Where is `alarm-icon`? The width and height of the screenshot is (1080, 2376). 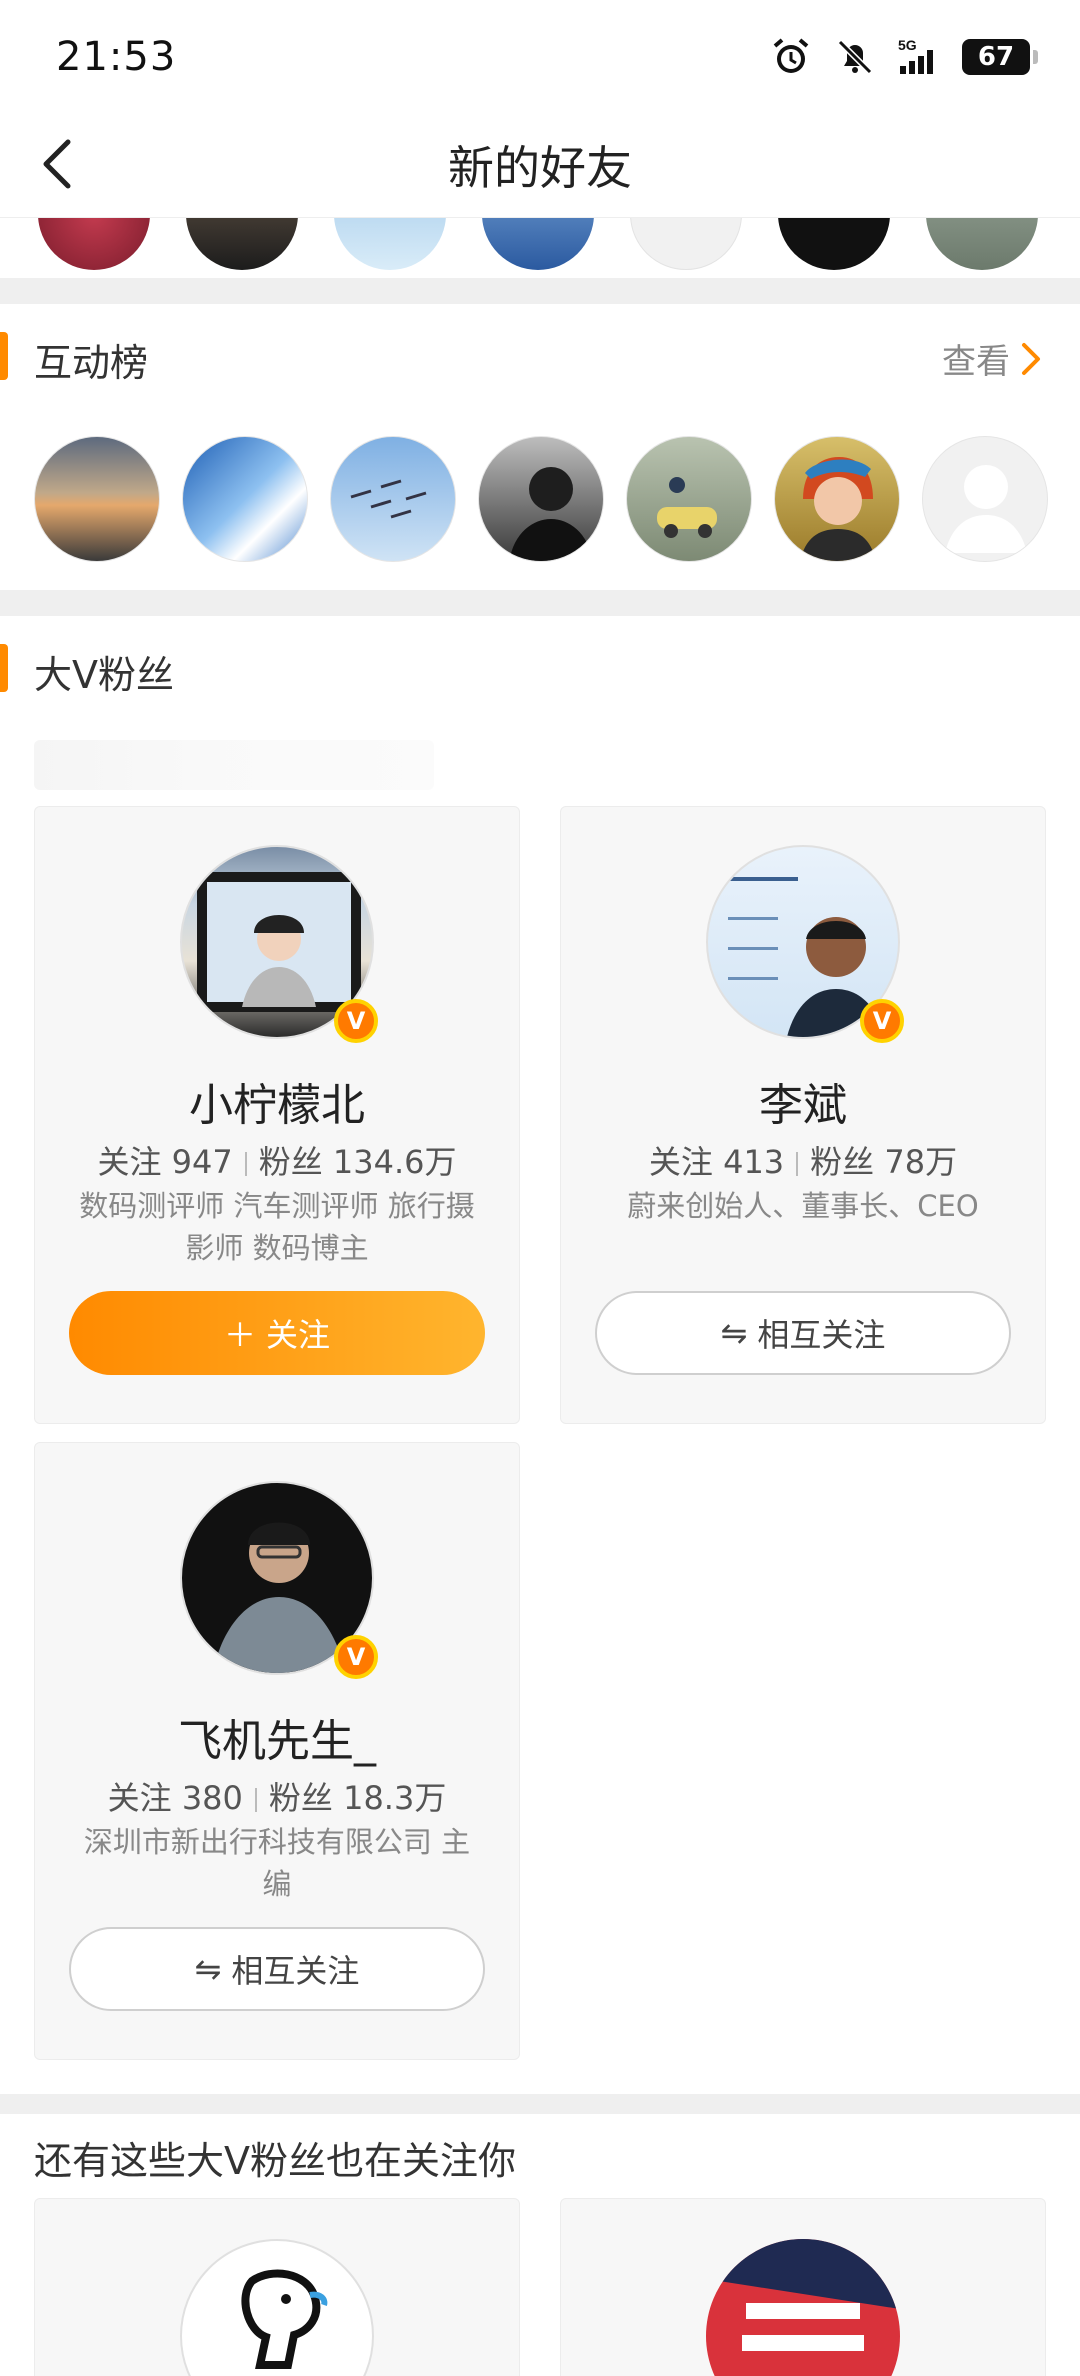 alarm-icon is located at coordinates (791, 55).